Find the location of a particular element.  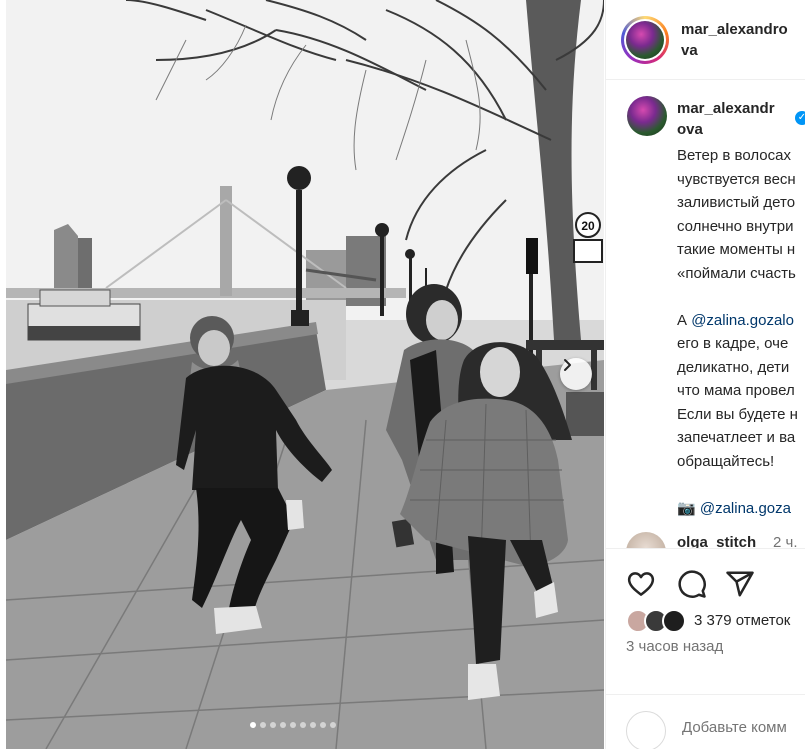

header-username-line1: mar_alexandro is located at coordinates (734, 29).